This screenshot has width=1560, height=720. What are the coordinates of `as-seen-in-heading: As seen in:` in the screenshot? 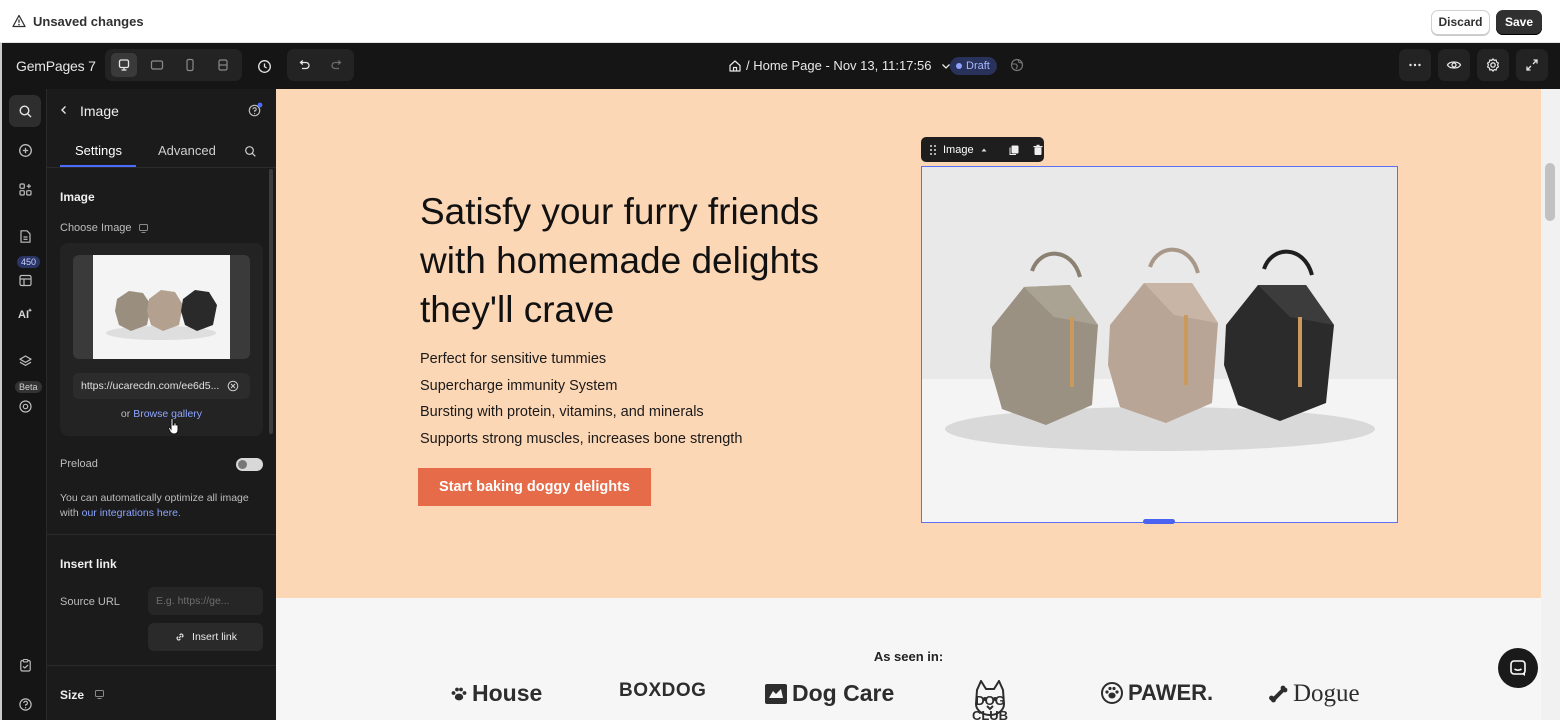 It's located at (908, 656).